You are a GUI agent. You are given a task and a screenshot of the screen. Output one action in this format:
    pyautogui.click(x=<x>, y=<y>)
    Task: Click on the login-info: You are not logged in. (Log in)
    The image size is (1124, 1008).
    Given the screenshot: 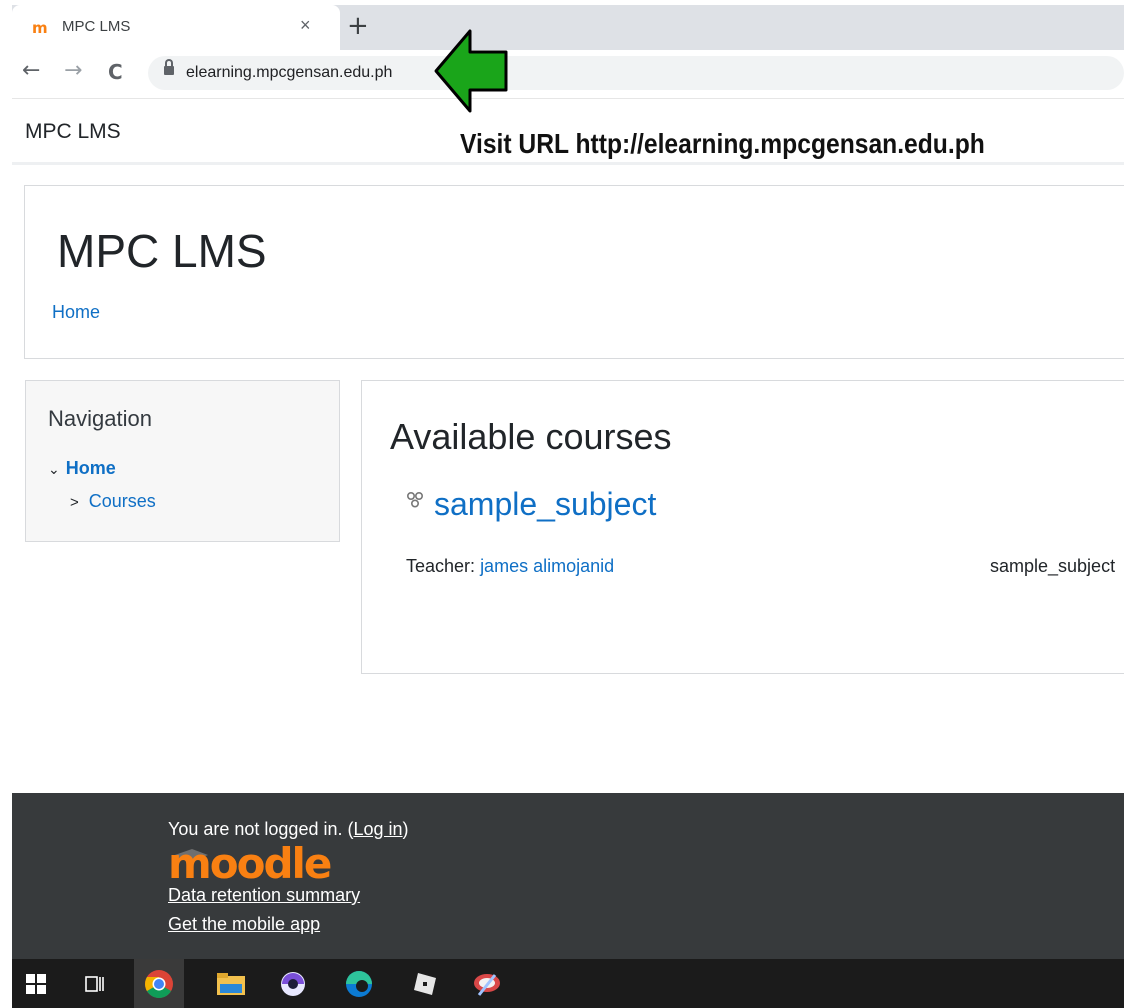 What is the action you would take?
    pyautogui.click(x=288, y=829)
    